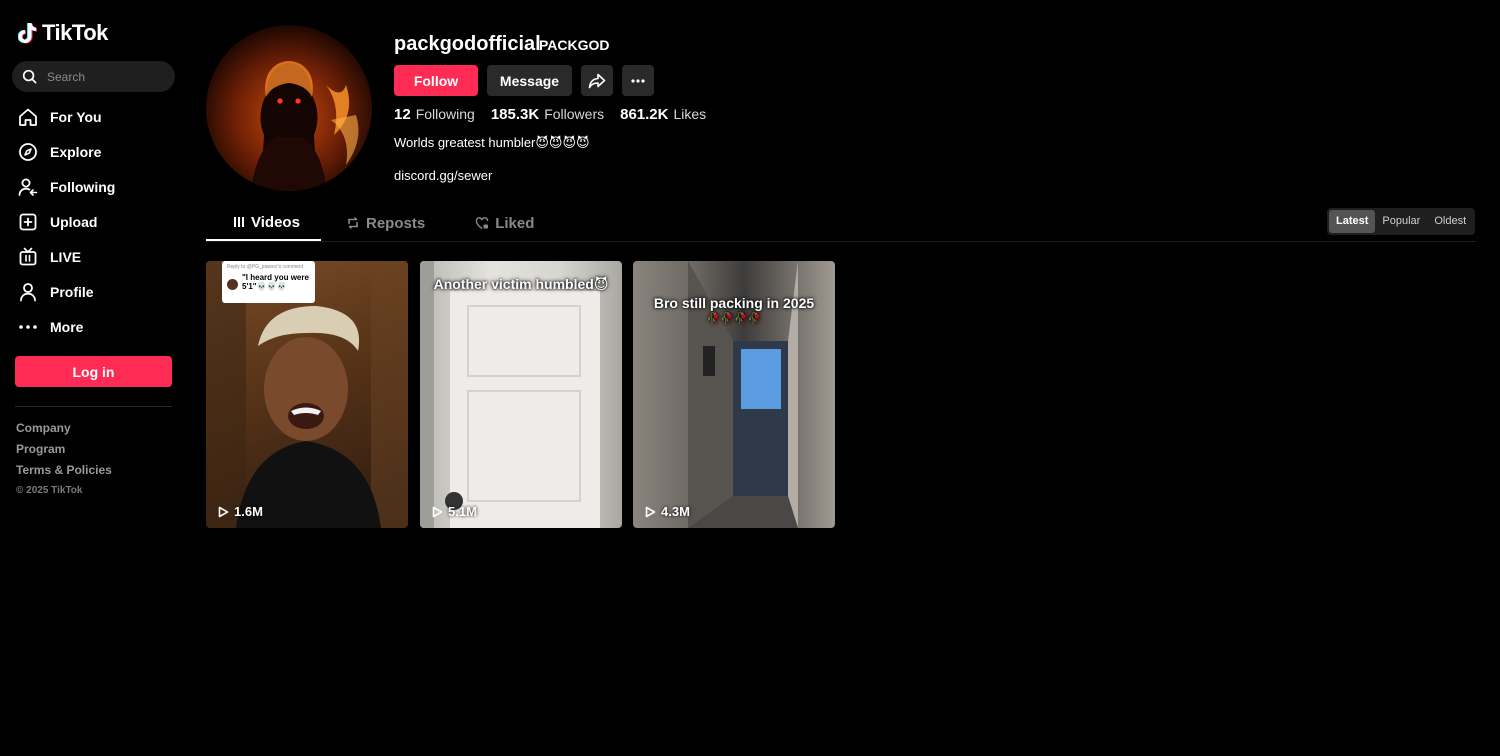 This screenshot has width=1500, height=756. What do you see at coordinates (305, 126) in the screenshot?
I see `avatar-image` at bounding box center [305, 126].